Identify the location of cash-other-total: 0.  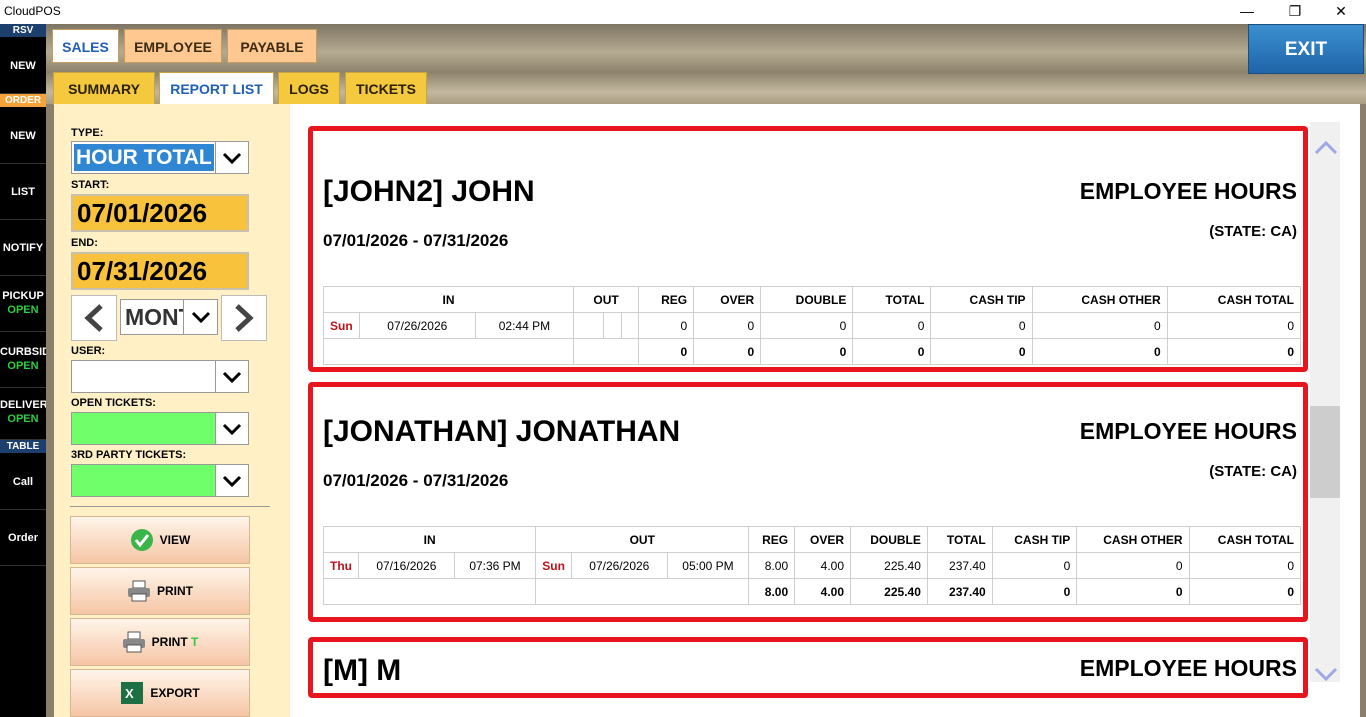
(1099, 351).